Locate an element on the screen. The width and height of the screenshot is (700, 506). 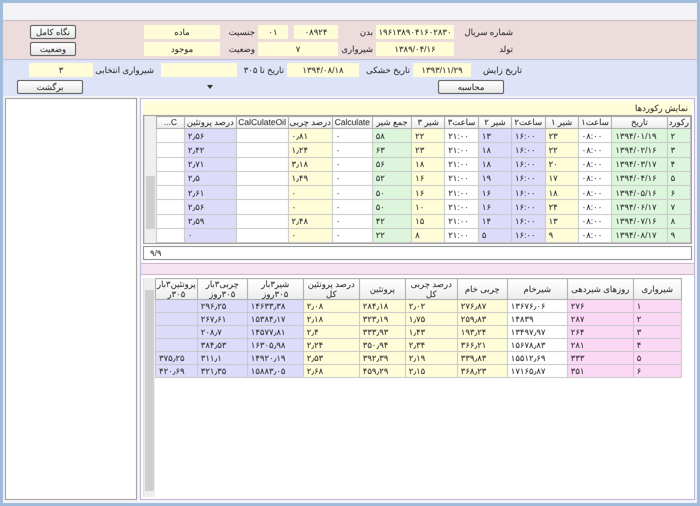
column-header: CalCulateOil is located at coordinates (262, 122).